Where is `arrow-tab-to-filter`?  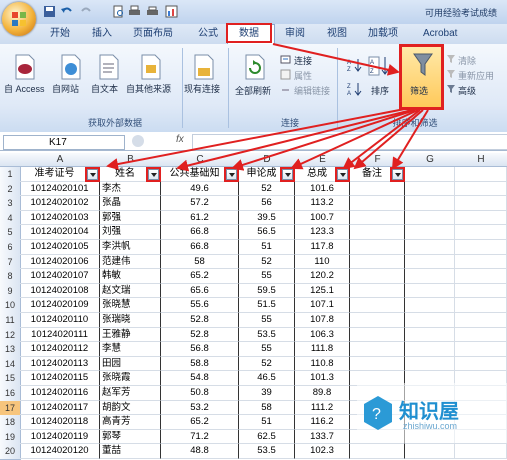
arrow-tab-to-filter is located at coordinates (336, 59).